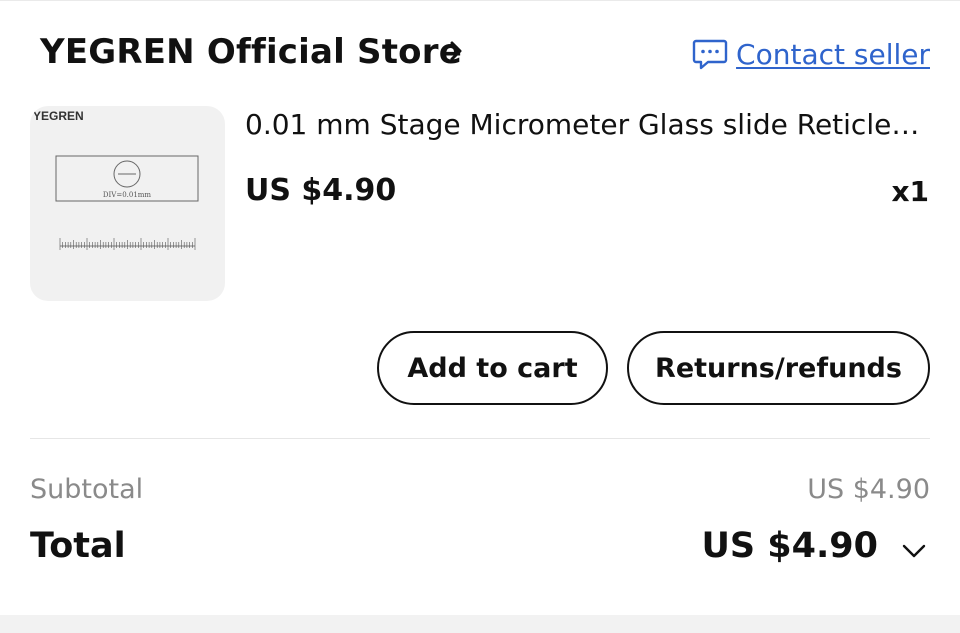 The image size is (960, 633). I want to click on product-price: US $4.90, so click(321, 190).